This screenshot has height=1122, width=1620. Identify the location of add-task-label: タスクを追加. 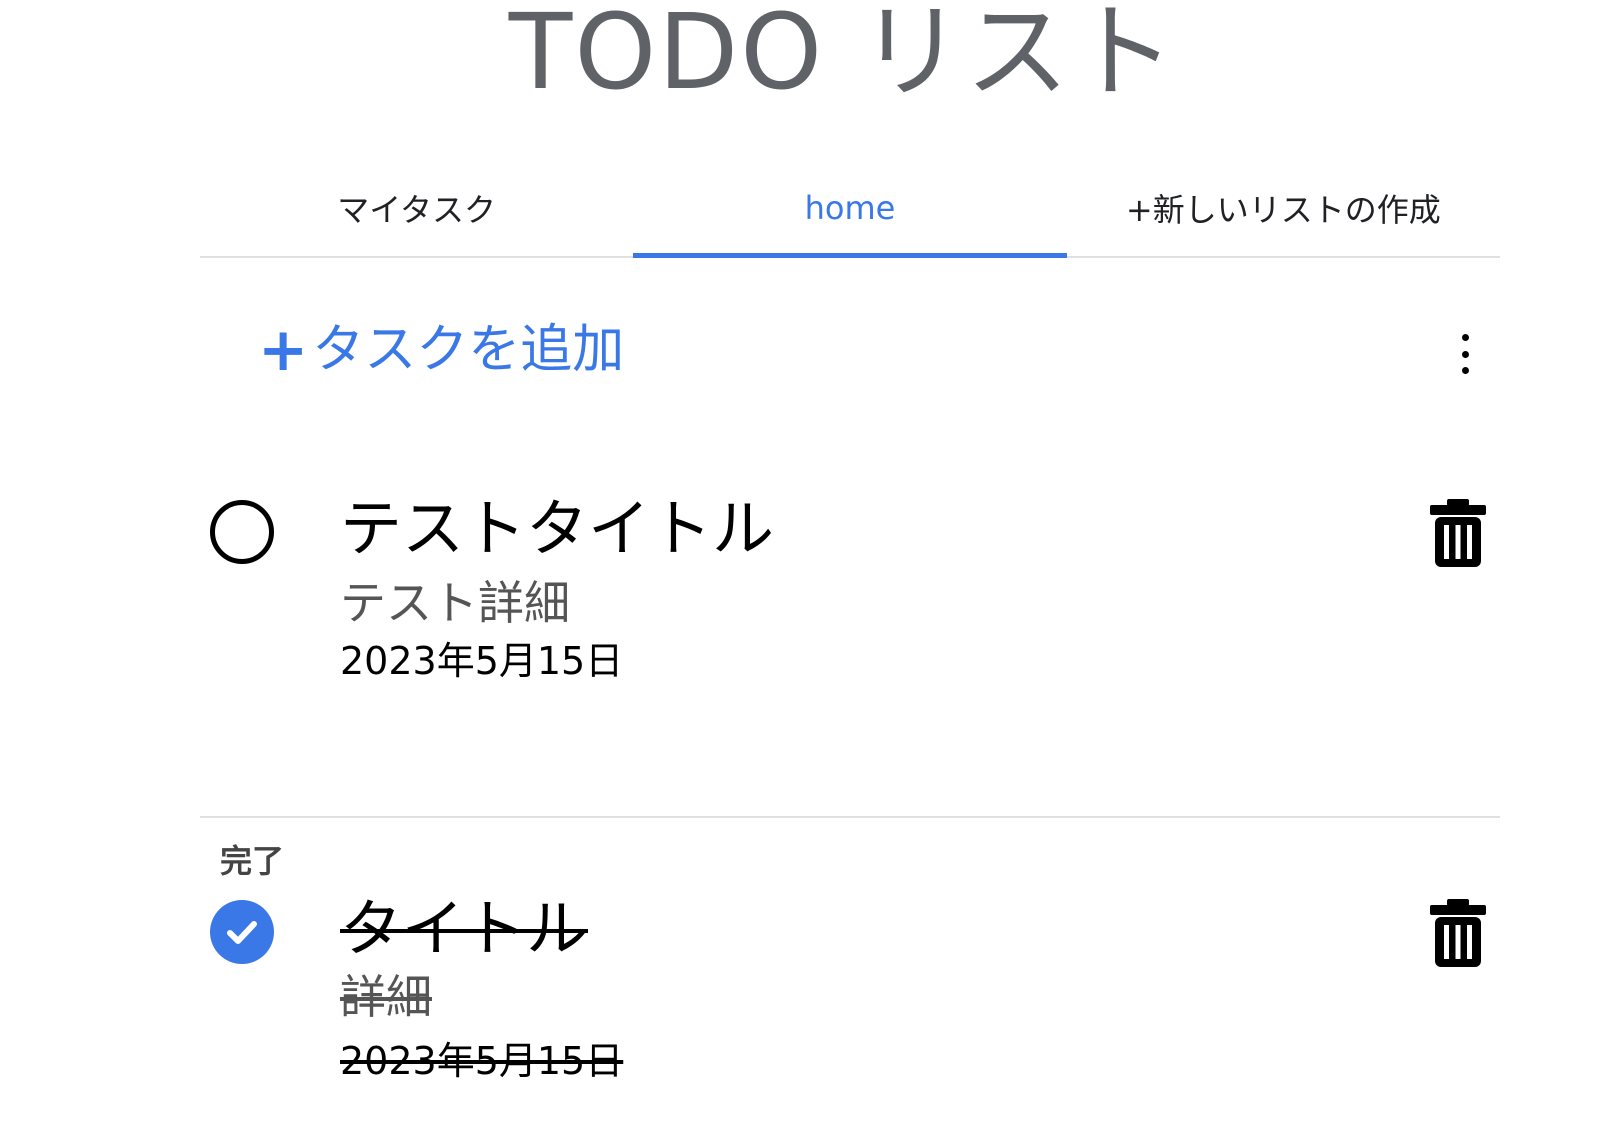
(468, 350).